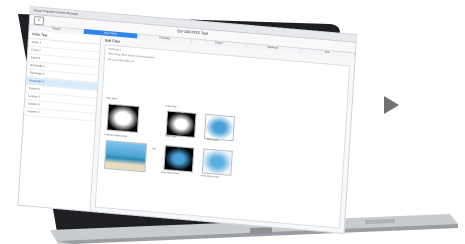 The height and width of the screenshot is (244, 465). I want to click on caption-filter-mask: Filter Mask, so click(112, 99).